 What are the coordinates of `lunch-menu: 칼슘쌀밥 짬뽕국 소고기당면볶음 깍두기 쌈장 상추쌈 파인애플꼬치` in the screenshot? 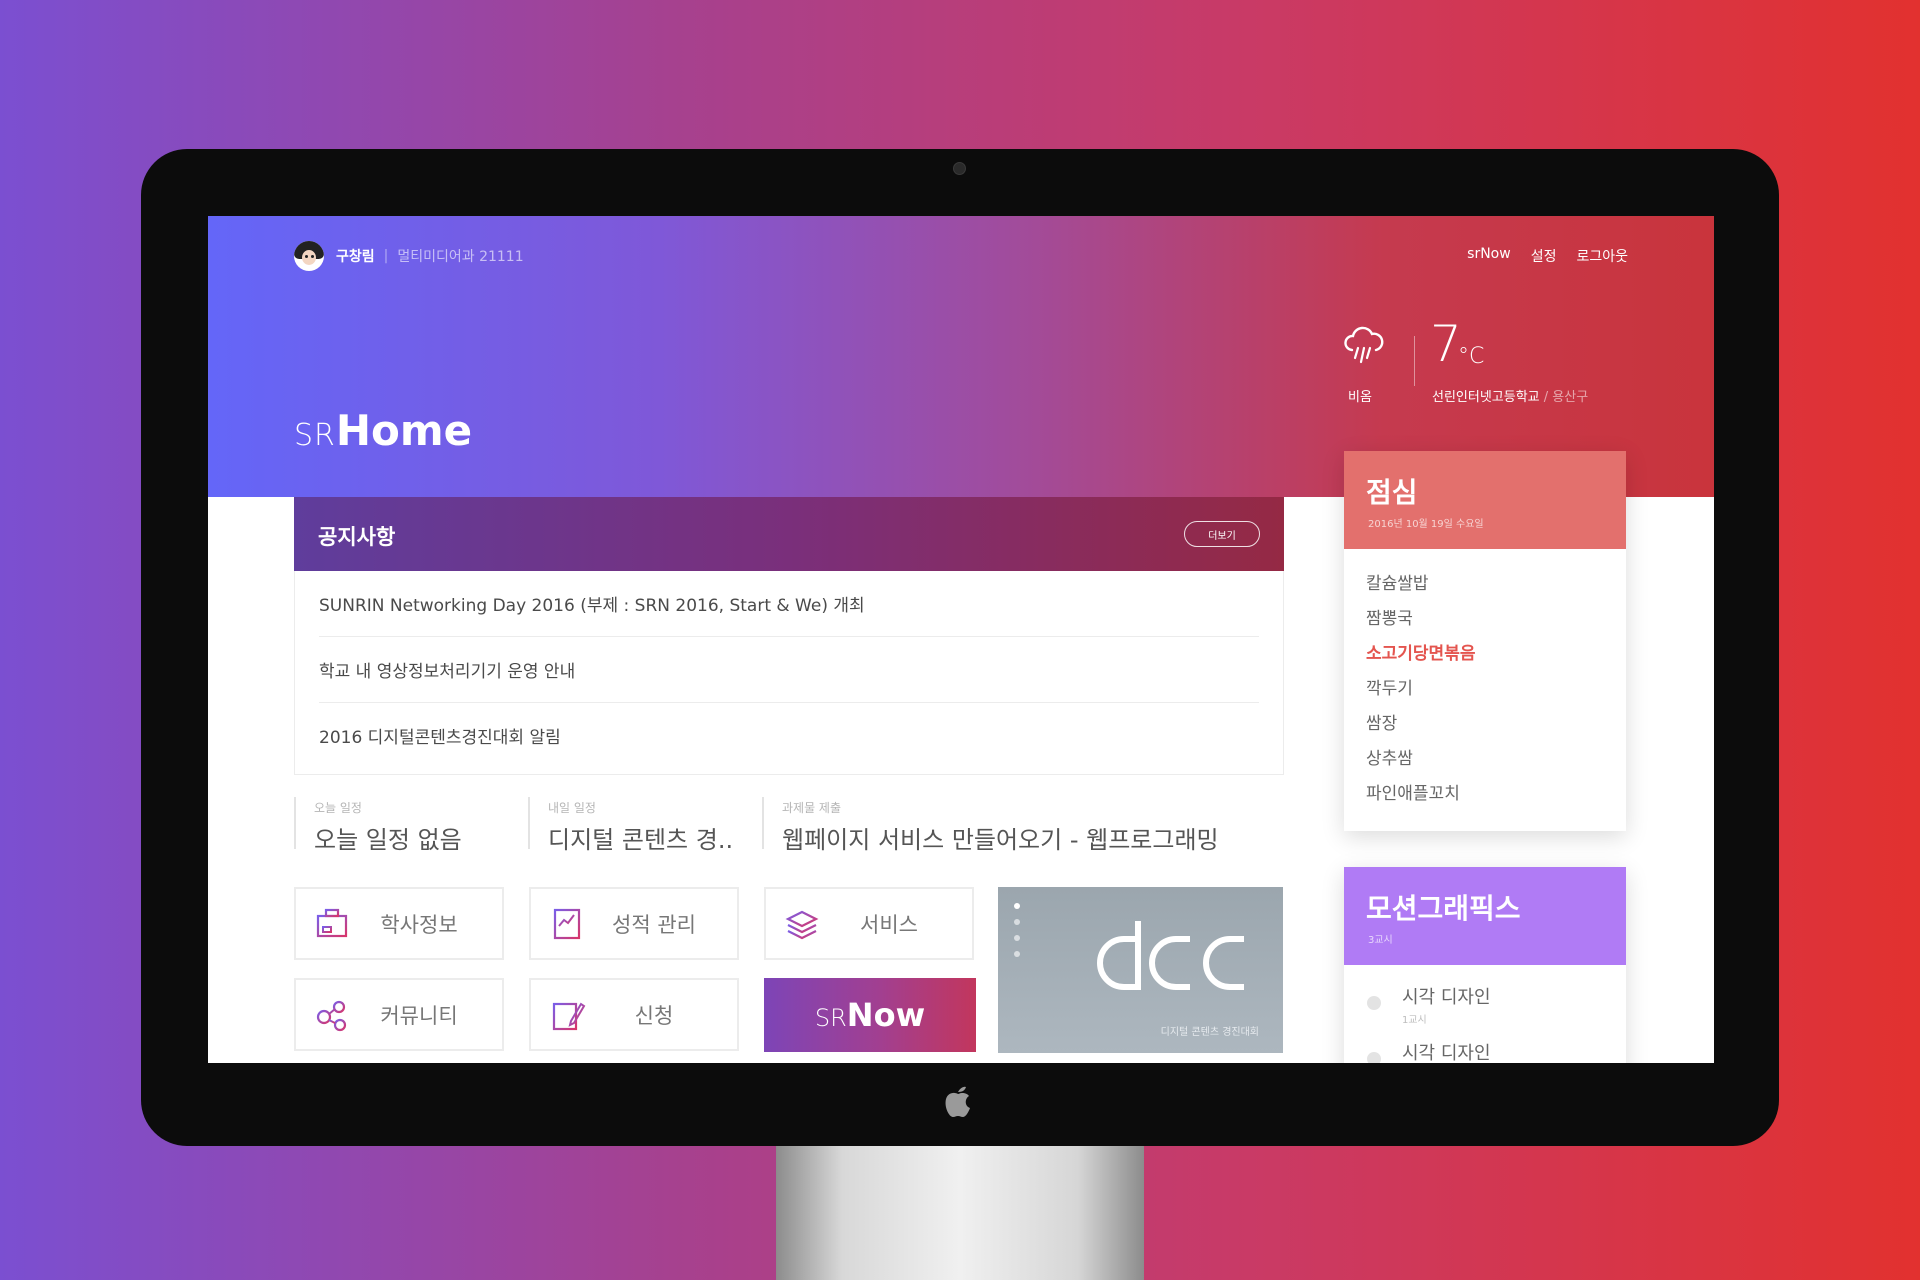 It's located at (1485, 680).